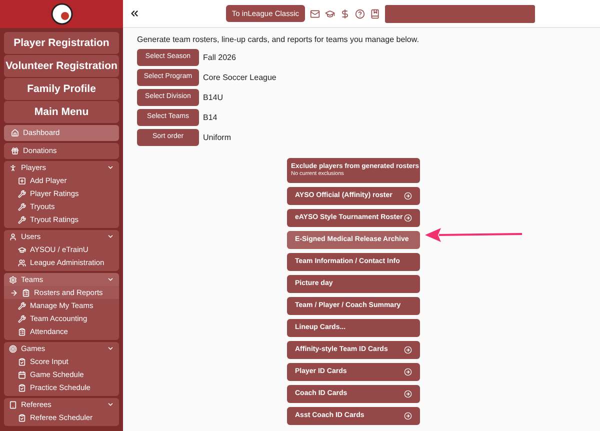  Describe the element at coordinates (13, 236) in the screenshot. I see `user-icon` at that location.